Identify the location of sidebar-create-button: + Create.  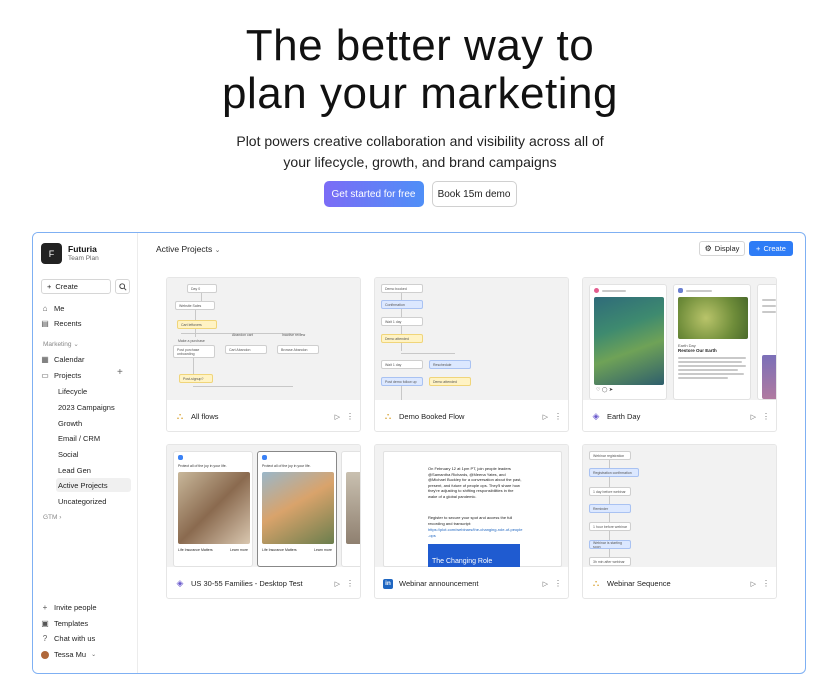
(76, 286).